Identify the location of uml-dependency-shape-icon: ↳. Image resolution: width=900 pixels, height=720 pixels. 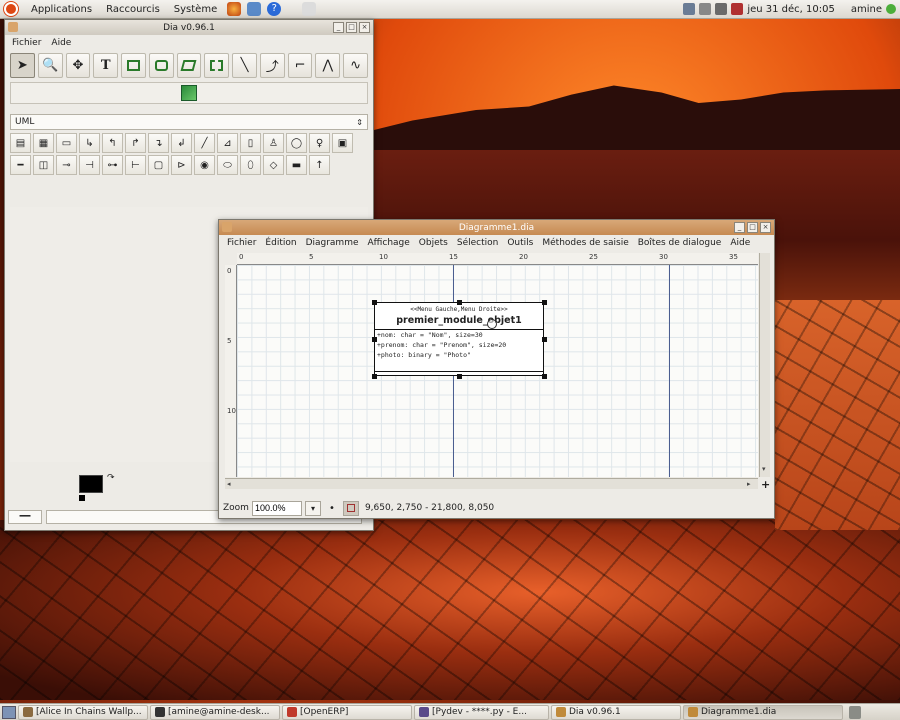
(89, 143).